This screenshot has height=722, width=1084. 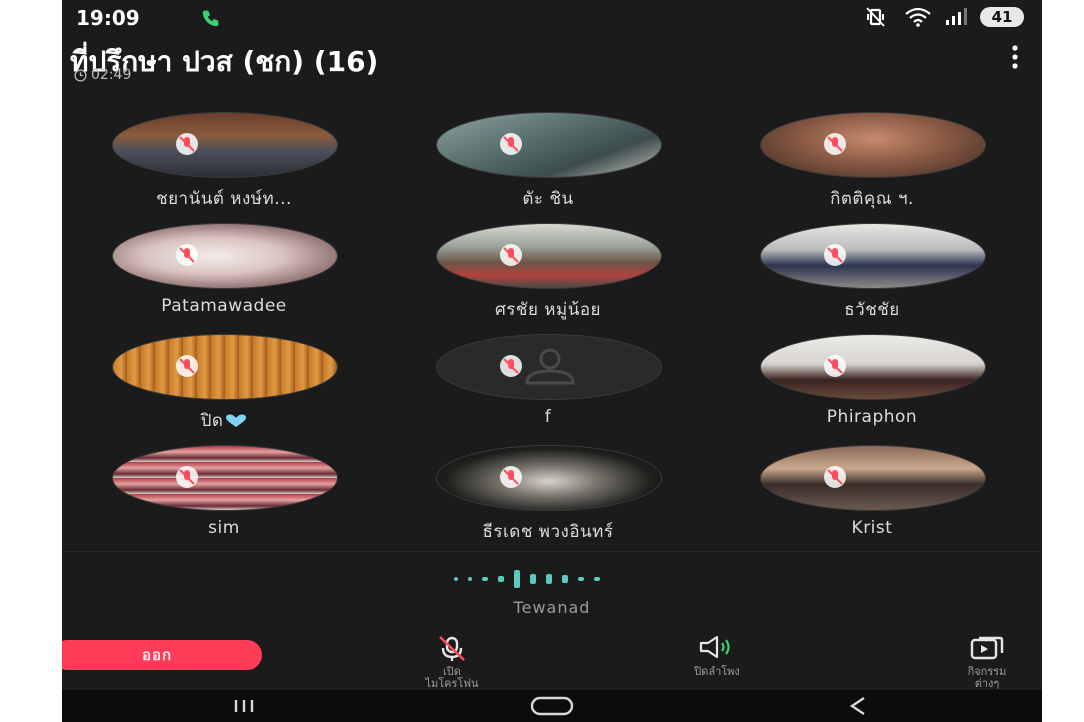 I want to click on participant-name: ตัะ ชิน, so click(x=548, y=199).